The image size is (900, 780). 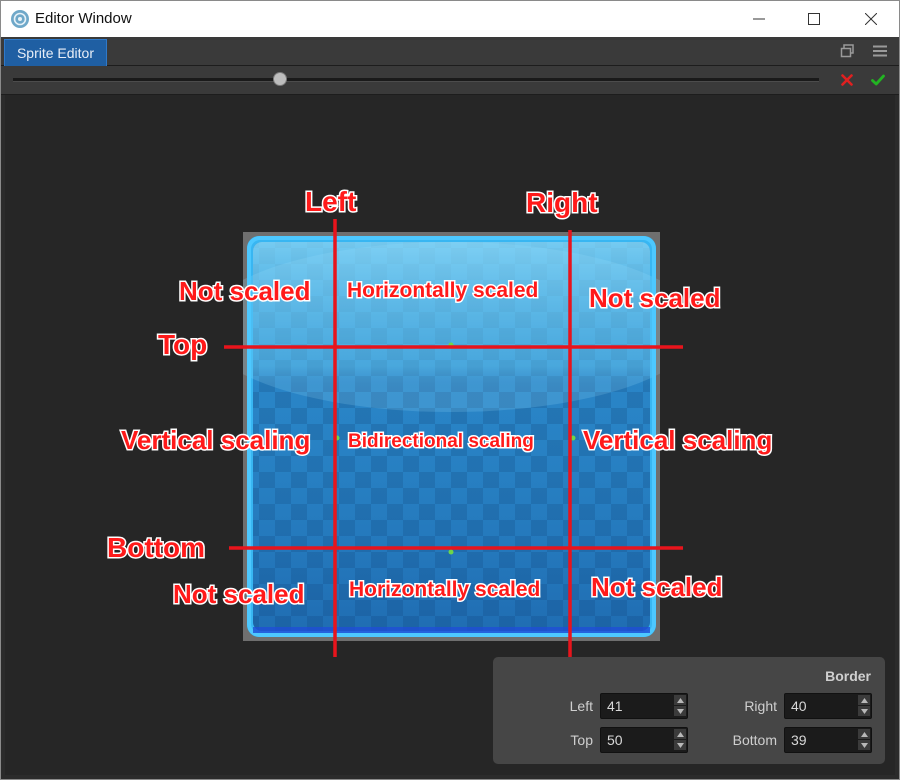 What do you see at coordinates (760, 706) in the screenshot?
I see `border-right-label: Right` at bounding box center [760, 706].